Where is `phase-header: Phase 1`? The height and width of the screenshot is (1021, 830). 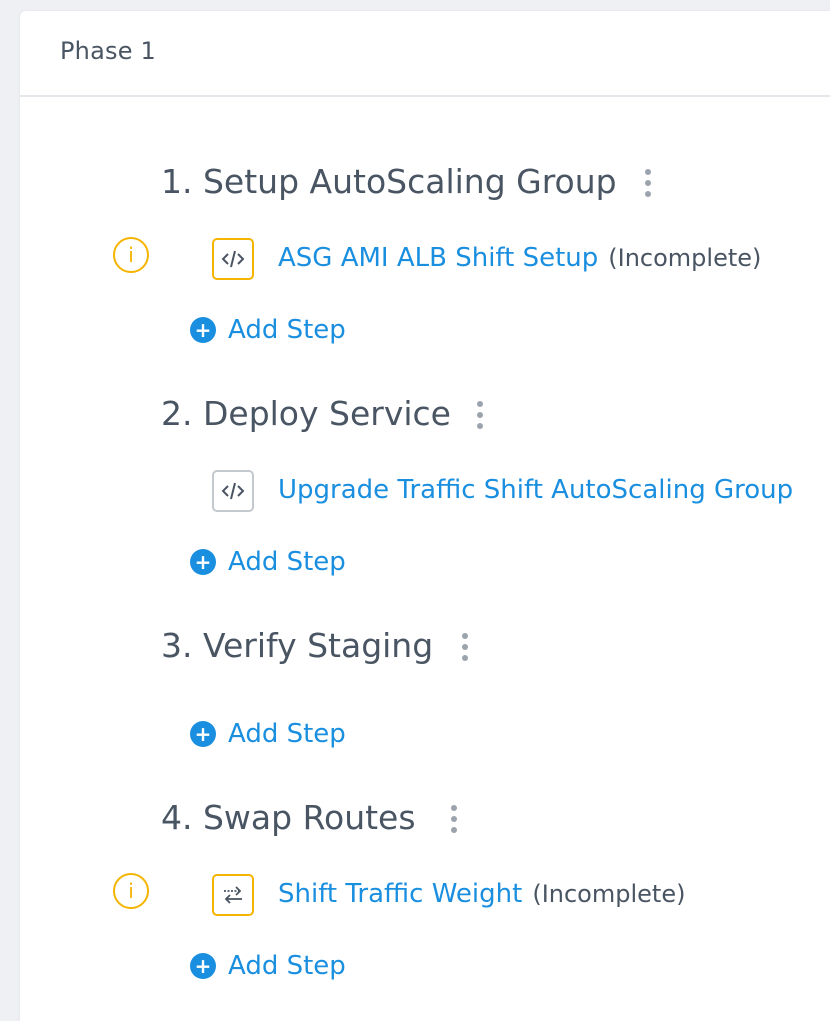 phase-header: Phase 1 is located at coordinates (425, 54).